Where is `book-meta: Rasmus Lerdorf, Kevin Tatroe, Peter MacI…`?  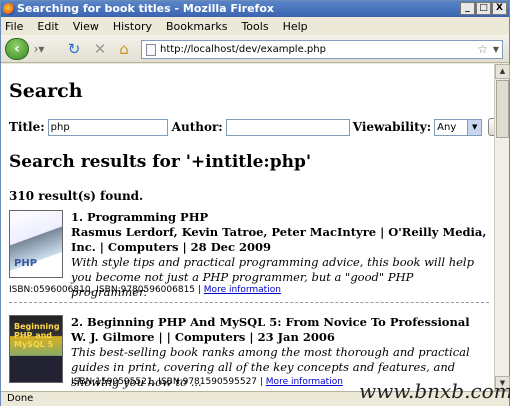 book-meta: Rasmus Lerdorf, Kevin Tatroe, Peter MacI… is located at coordinates (279, 239).